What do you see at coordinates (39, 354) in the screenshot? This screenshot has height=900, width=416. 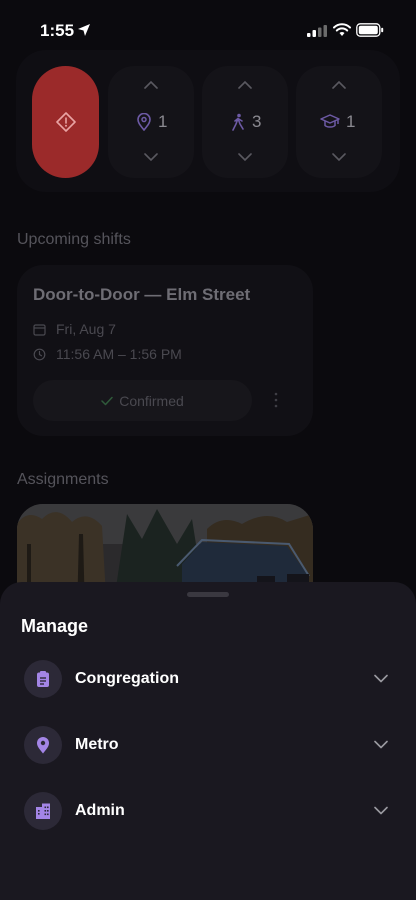 I see `clock-icon` at bounding box center [39, 354].